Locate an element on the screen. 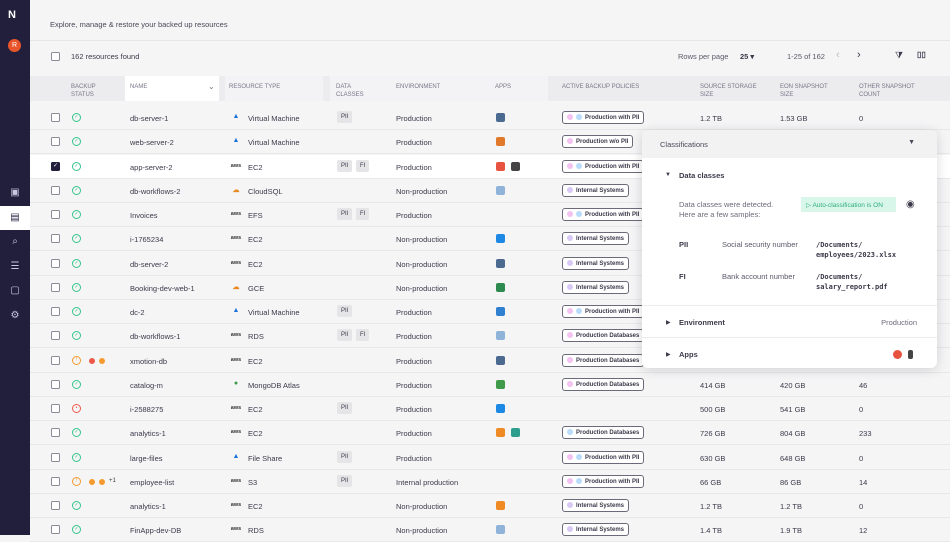  filter-icon: ⧩ is located at coordinates (899, 55).